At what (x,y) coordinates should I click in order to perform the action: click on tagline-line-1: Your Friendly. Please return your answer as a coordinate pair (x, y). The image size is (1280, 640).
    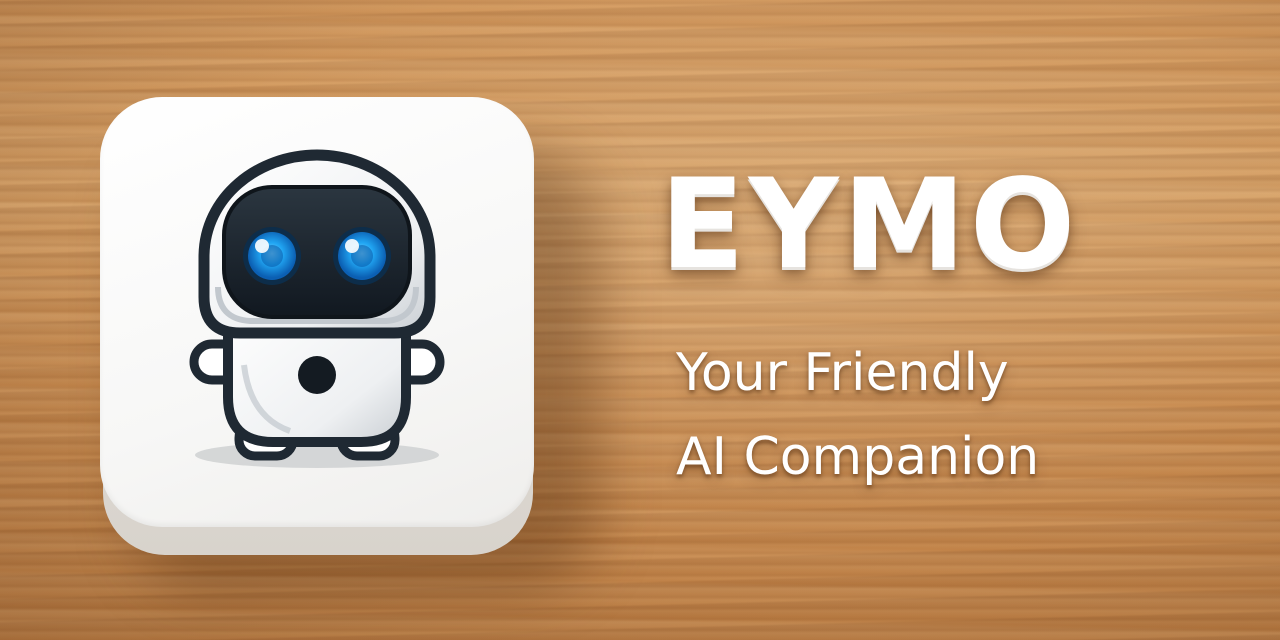
    Looking at the image, I should click on (842, 373).